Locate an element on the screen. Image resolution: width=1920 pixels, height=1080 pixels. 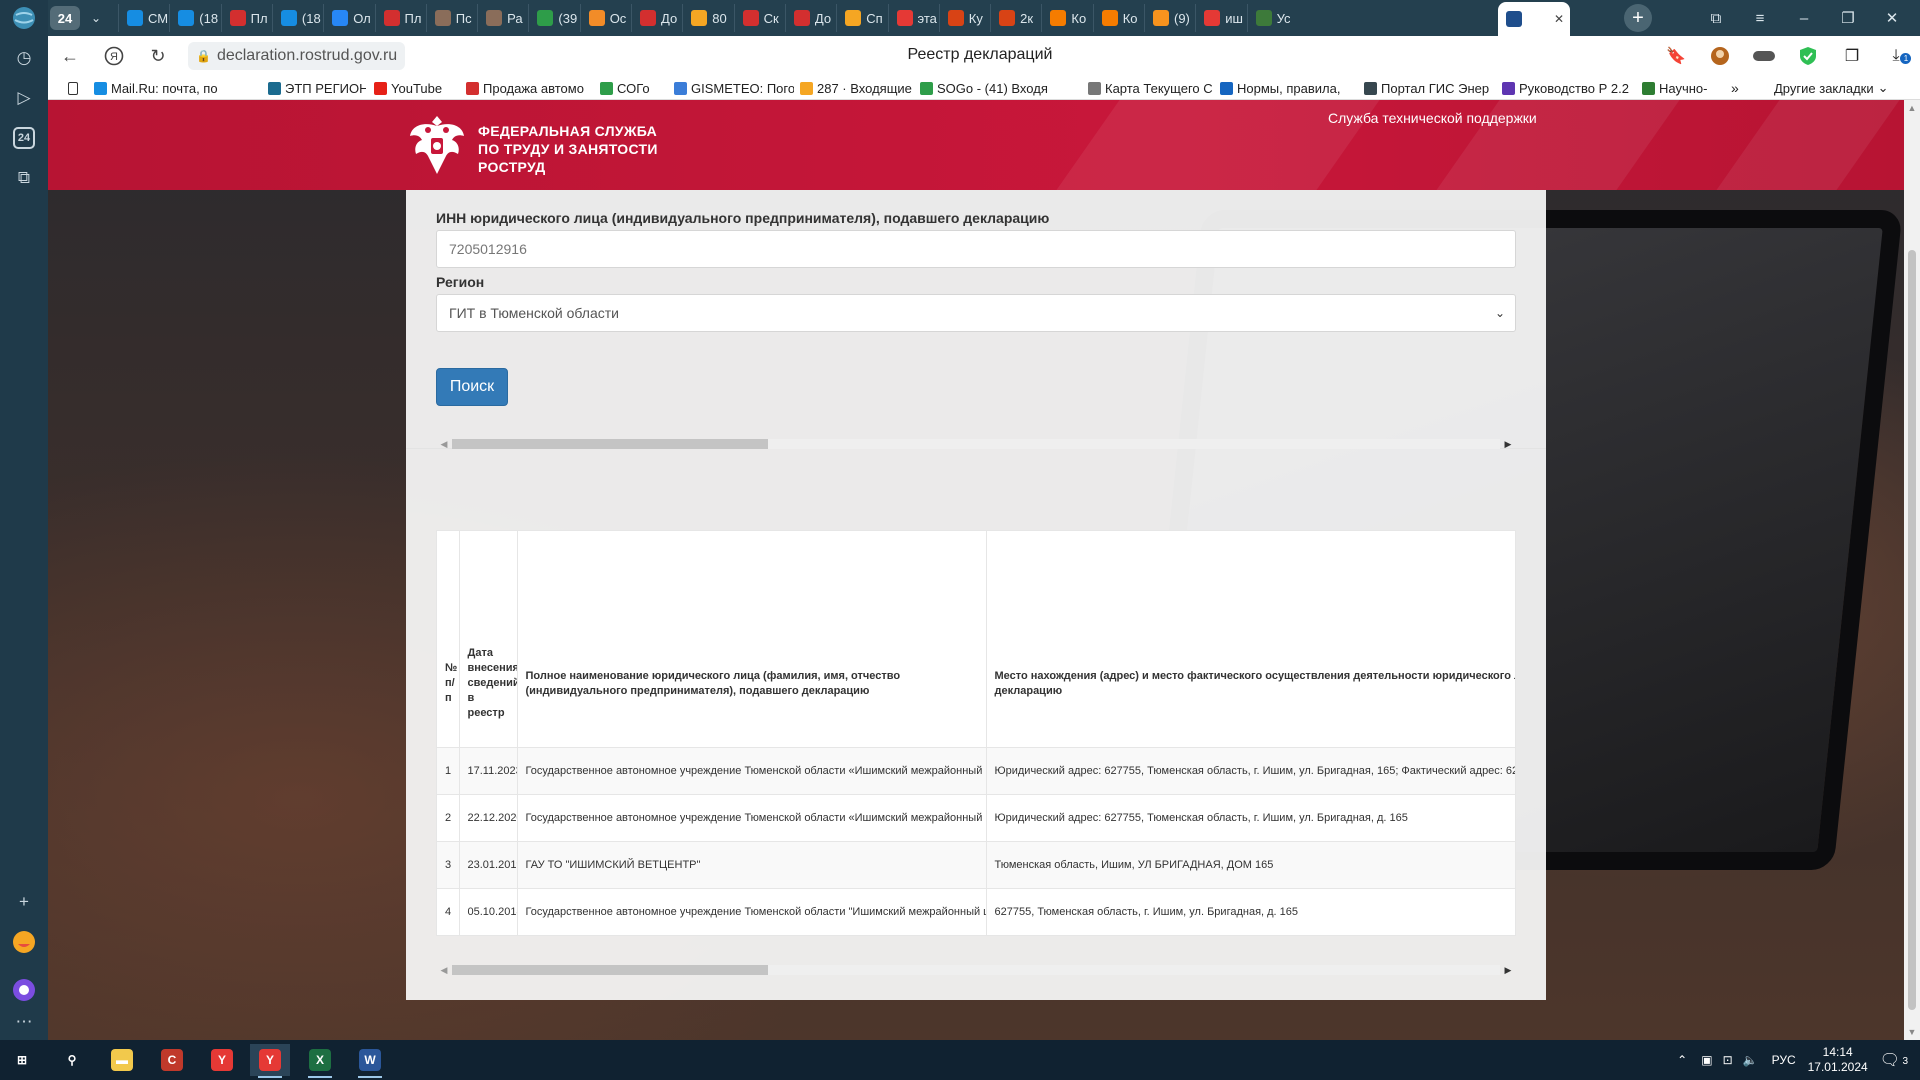
tab-count-badge: 24 is located at coordinates (65, 18).